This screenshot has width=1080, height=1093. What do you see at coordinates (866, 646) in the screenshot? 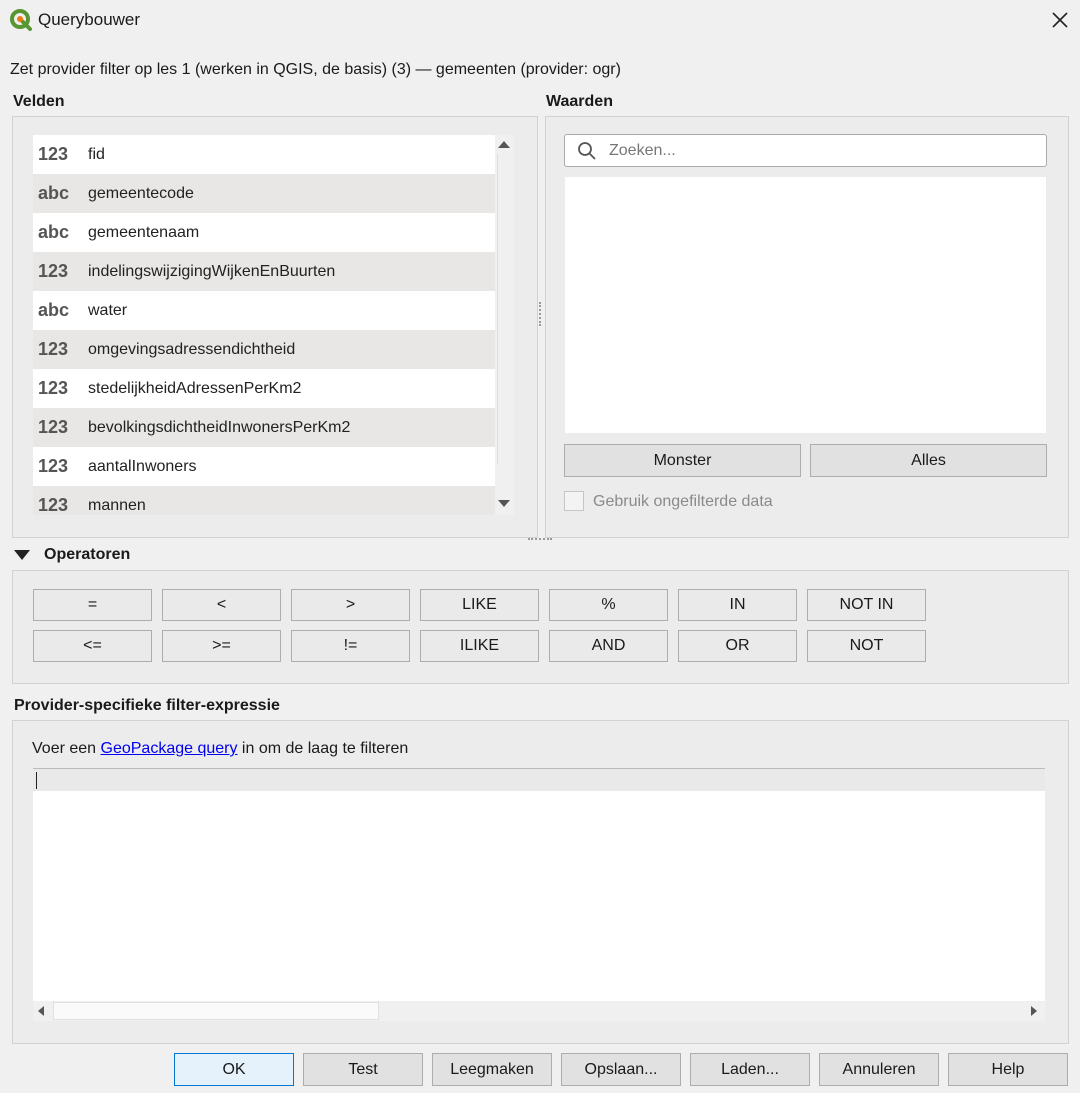
I see `operator-button: NOT` at bounding box center [866, 646].